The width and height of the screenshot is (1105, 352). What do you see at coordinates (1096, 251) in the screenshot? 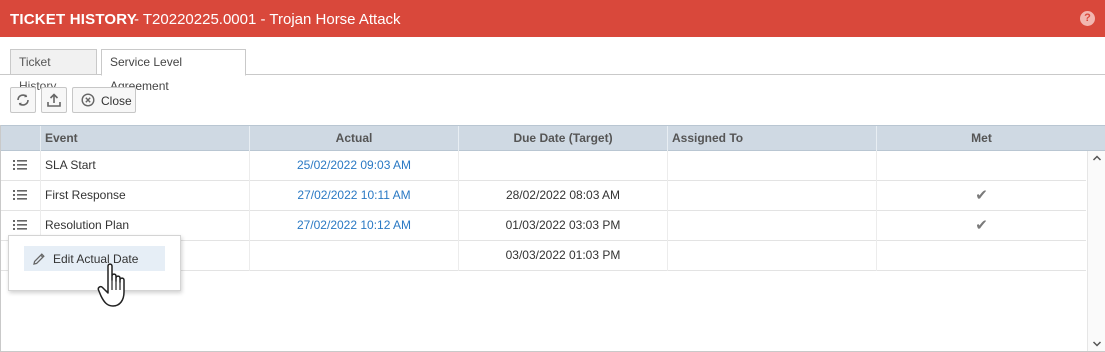
I see `vertical-scrollbar` at bounding box center [1096, 251].